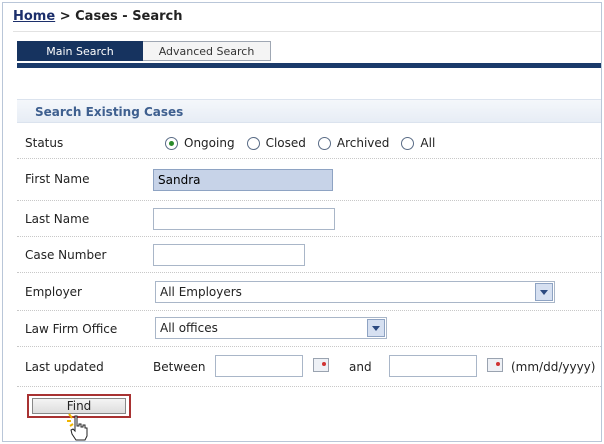 This screenshot has width=604, height=444. What do you see at coordinates (363, 143) in the screenshot?
I see `status-option-archived: Archived` at bounding box center [363, 143].